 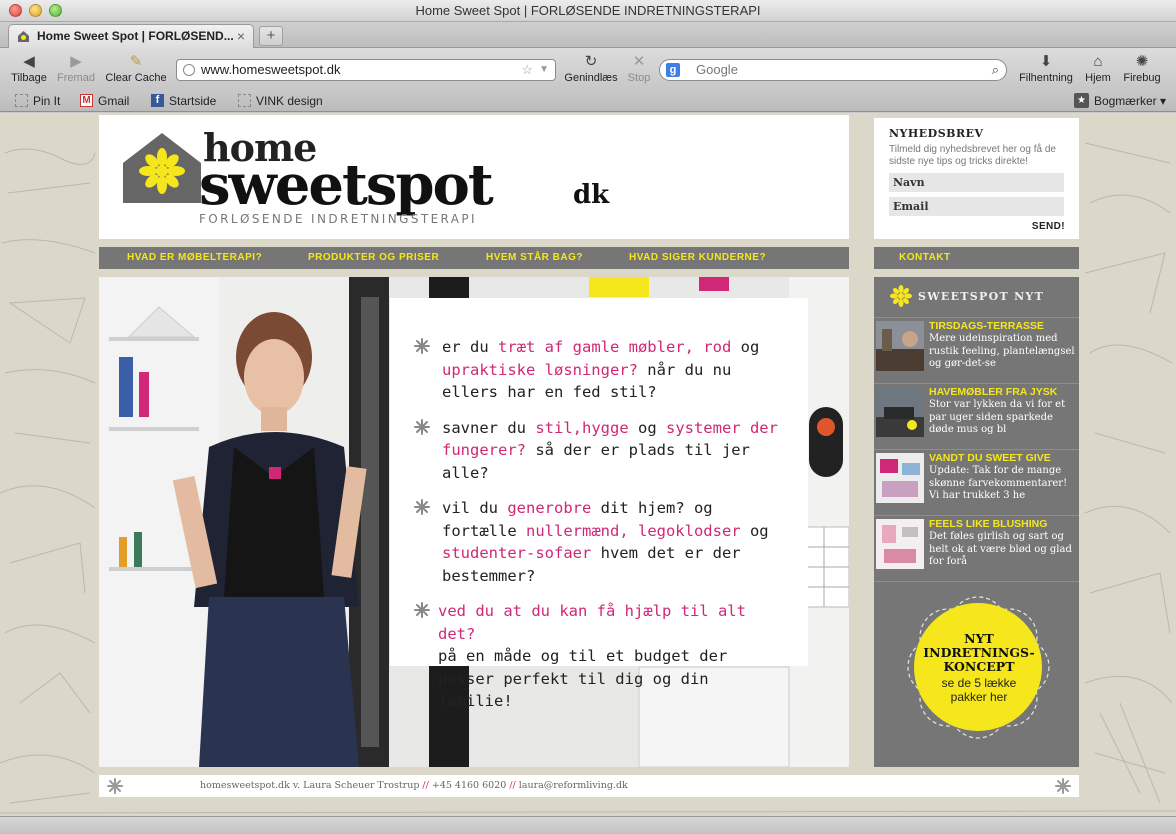 I want to click on logo-dk-text: dk, so click(x=591, y=195).